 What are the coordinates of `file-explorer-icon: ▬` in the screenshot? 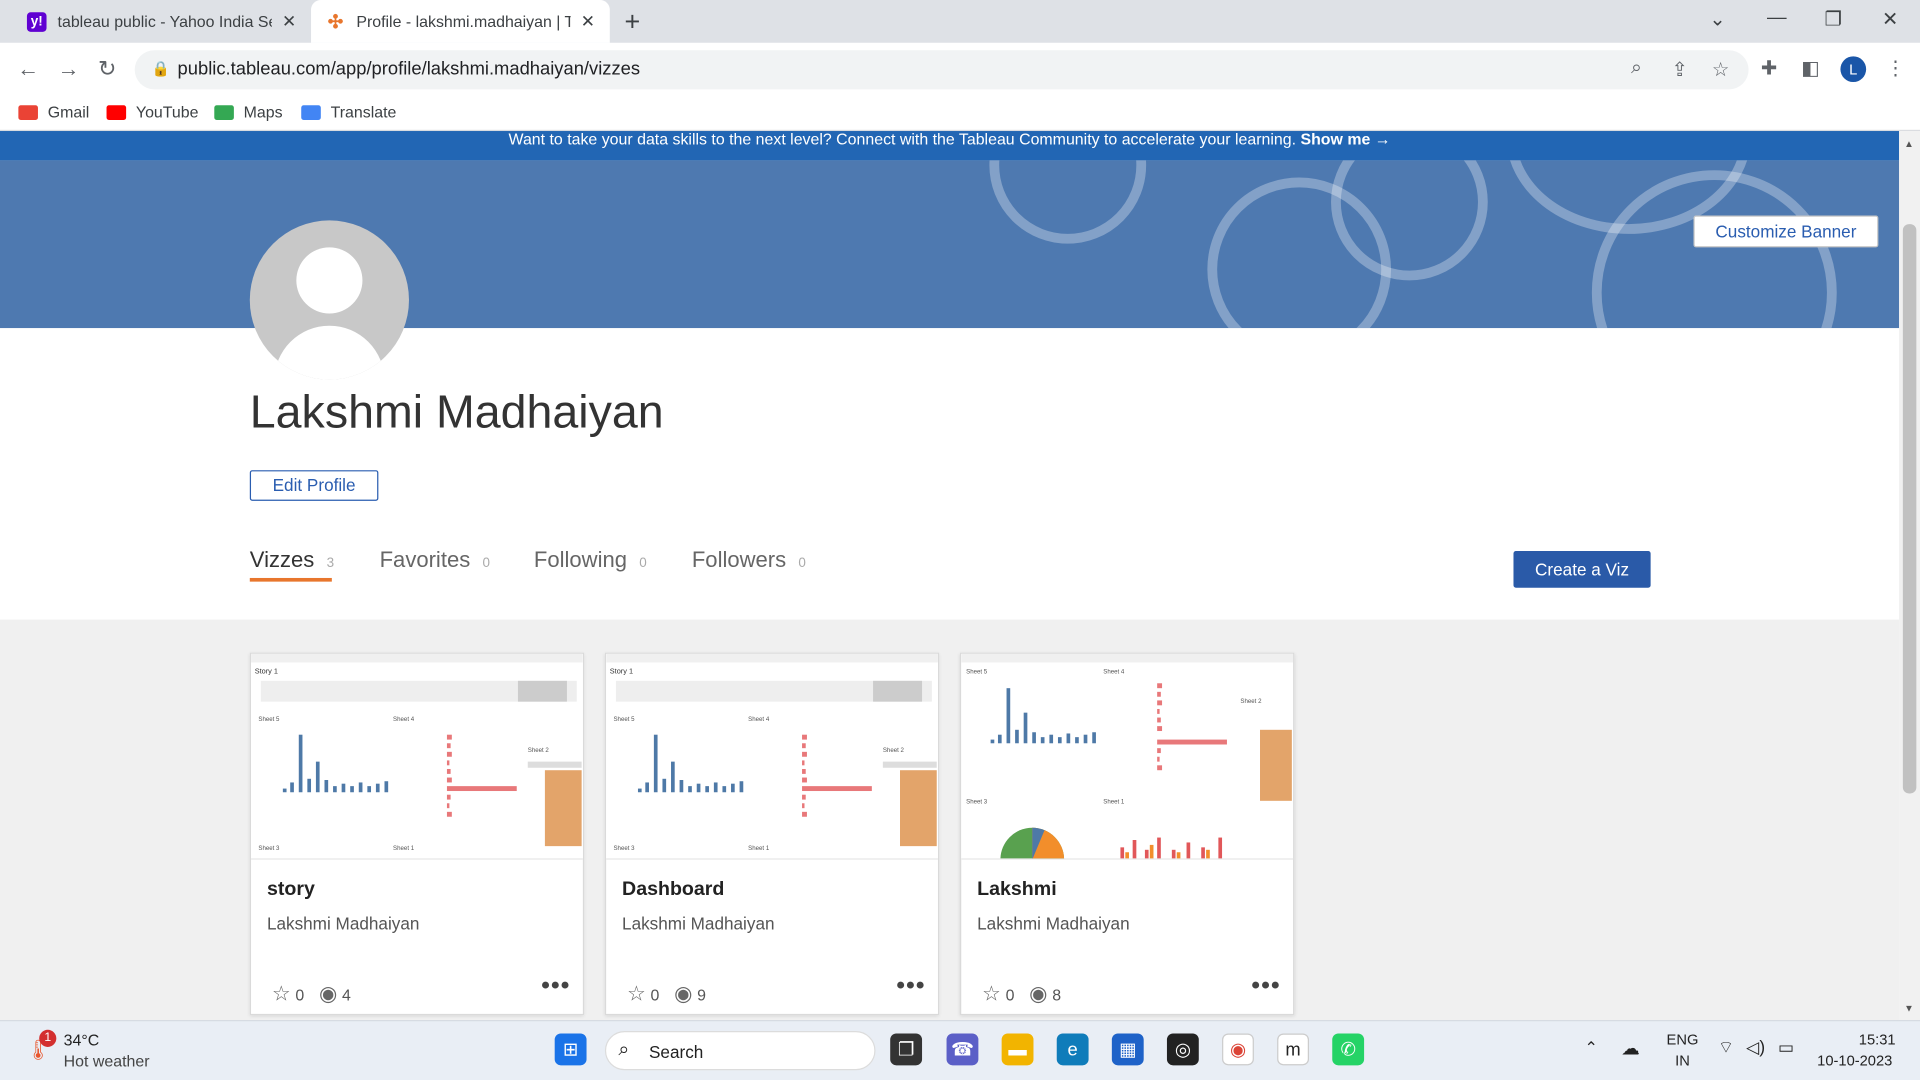 It's located at (1017, 1049).